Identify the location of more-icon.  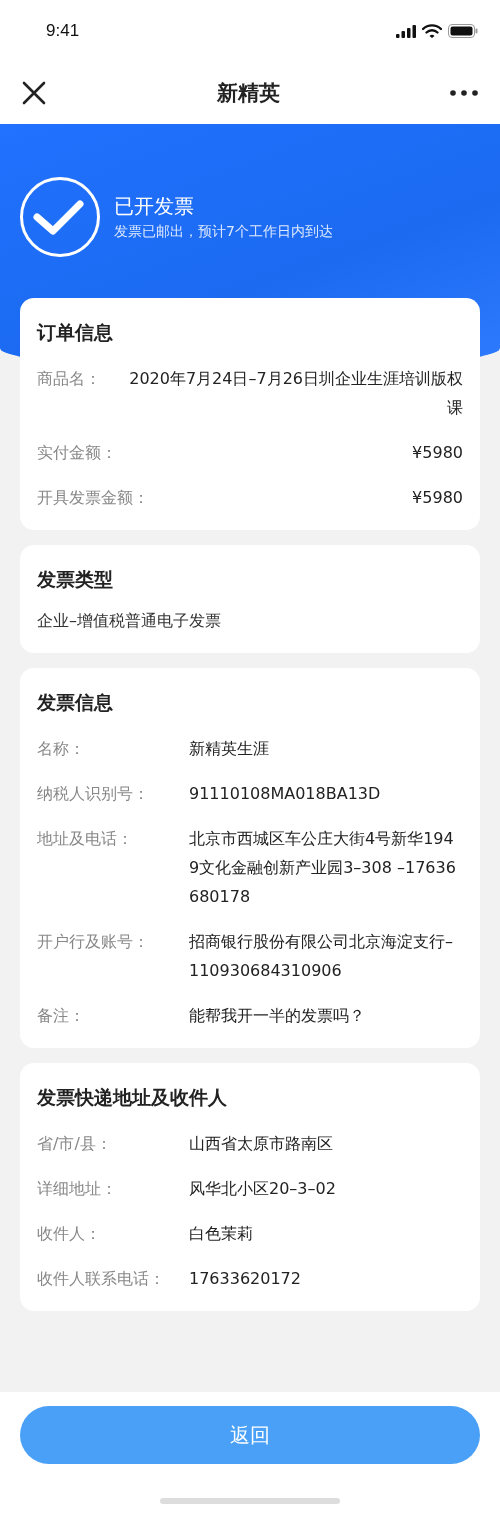
(464, 93).